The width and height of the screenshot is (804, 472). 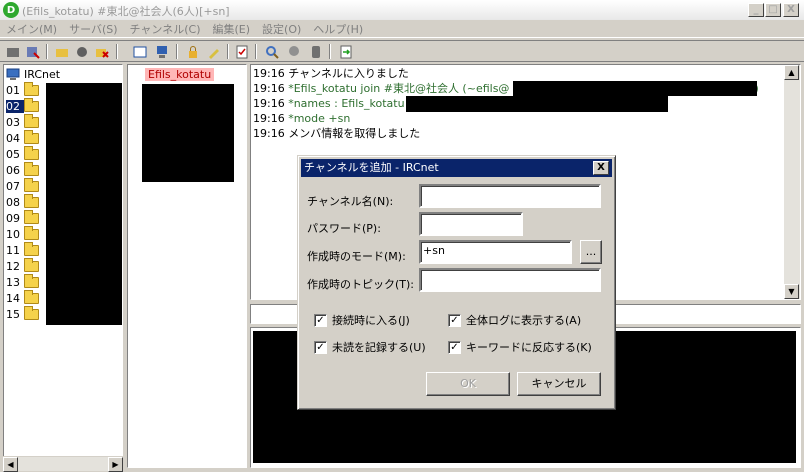 I want to click on channel-item: 06, so click(x=24, y=169).